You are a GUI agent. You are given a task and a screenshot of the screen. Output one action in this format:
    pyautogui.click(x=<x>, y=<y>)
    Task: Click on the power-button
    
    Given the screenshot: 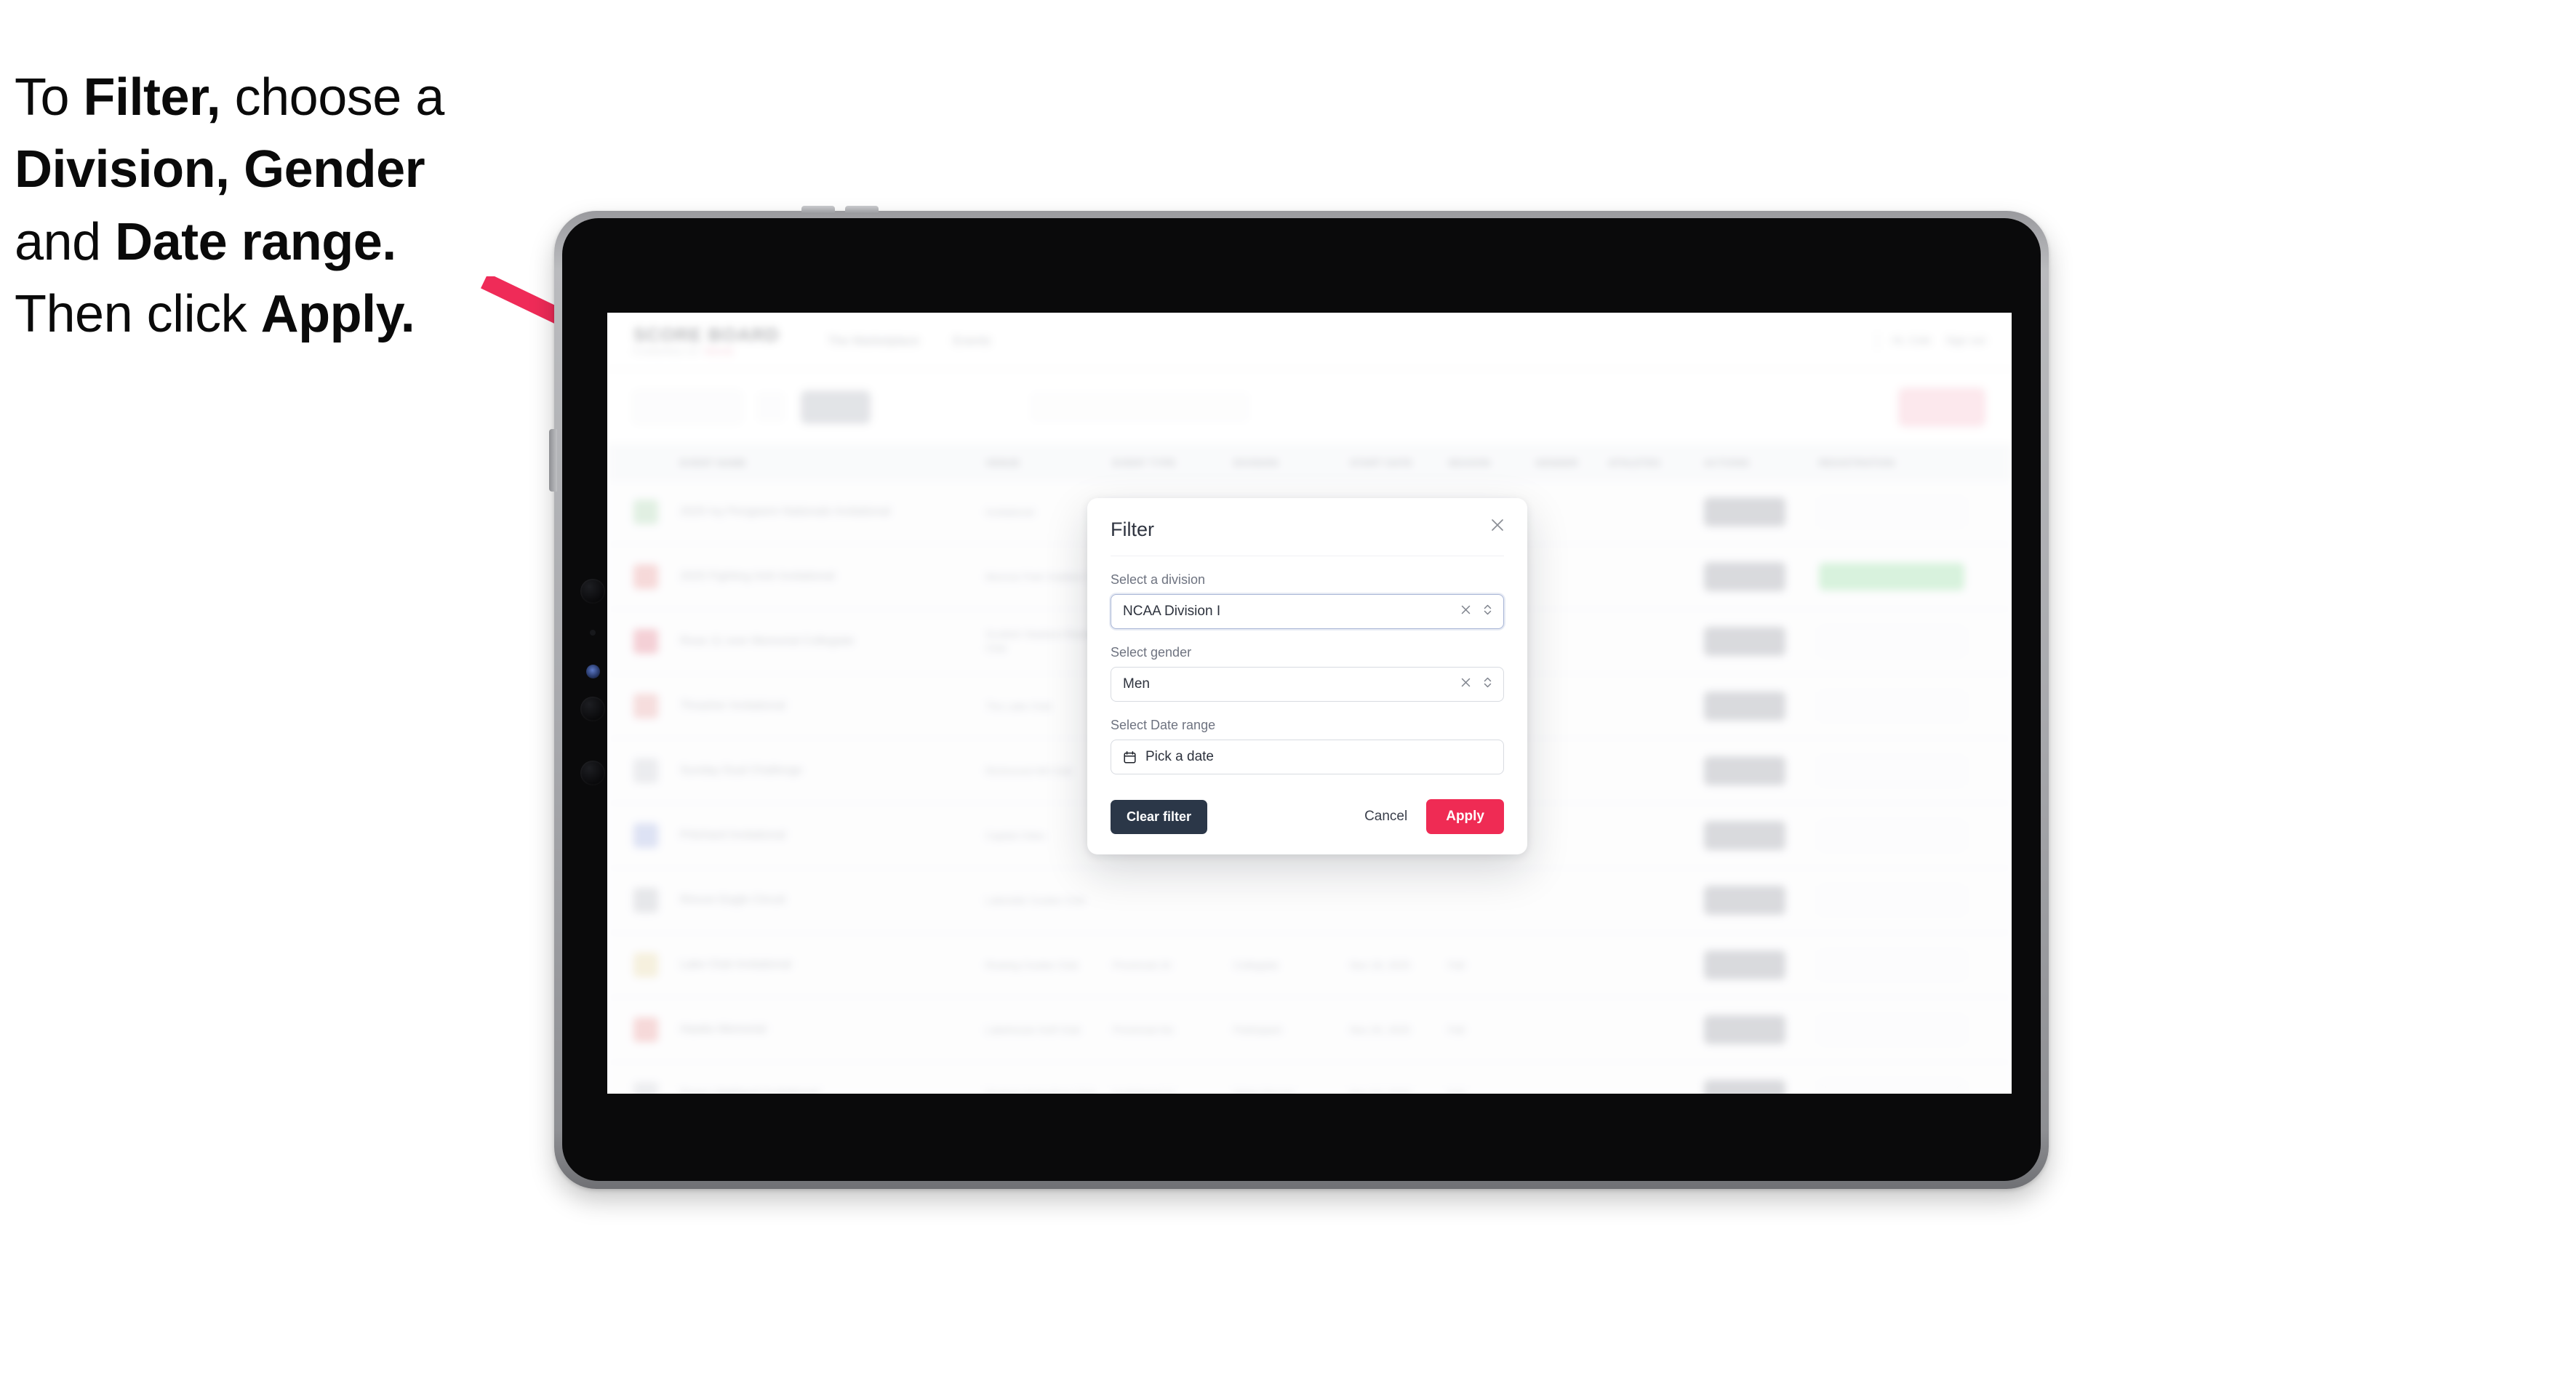 What is the action you would take?
    pyautogui.click(x=553, y=461)
    